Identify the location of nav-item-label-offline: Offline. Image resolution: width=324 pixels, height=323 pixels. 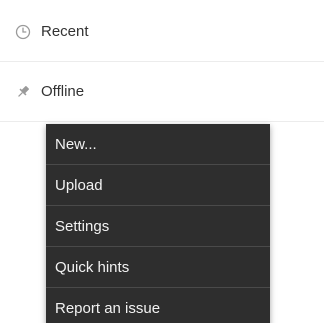
(63, 91).